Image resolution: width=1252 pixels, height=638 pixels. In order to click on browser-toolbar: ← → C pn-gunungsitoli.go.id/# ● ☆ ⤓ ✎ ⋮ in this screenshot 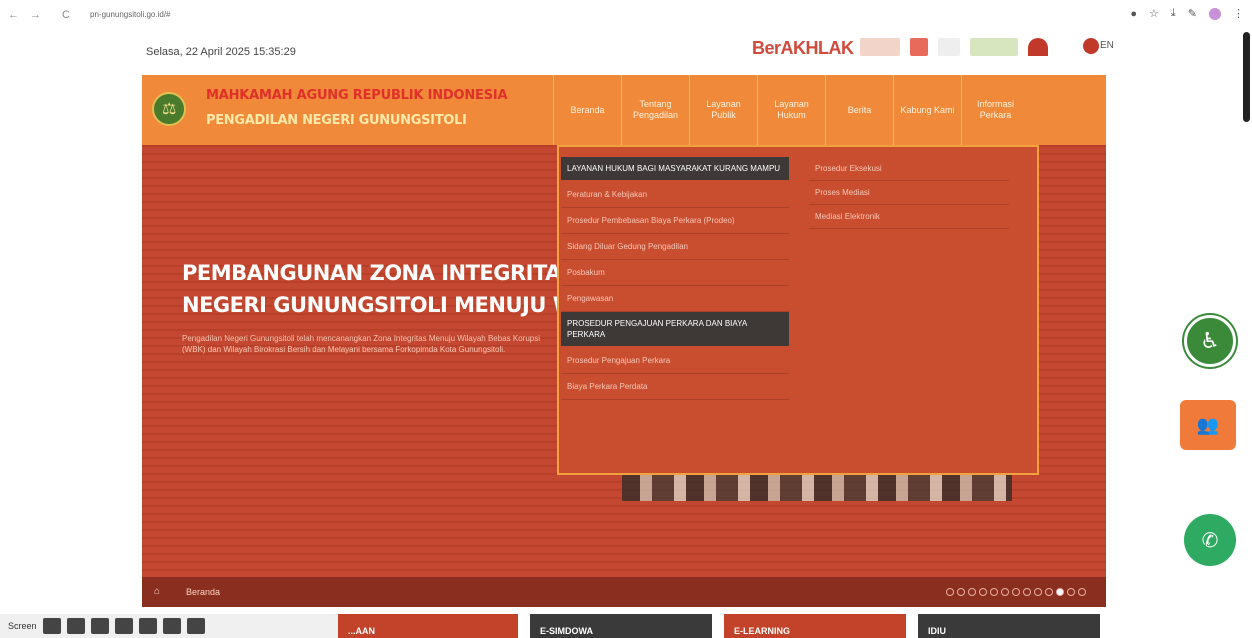, I will do `click(626, 15)`.